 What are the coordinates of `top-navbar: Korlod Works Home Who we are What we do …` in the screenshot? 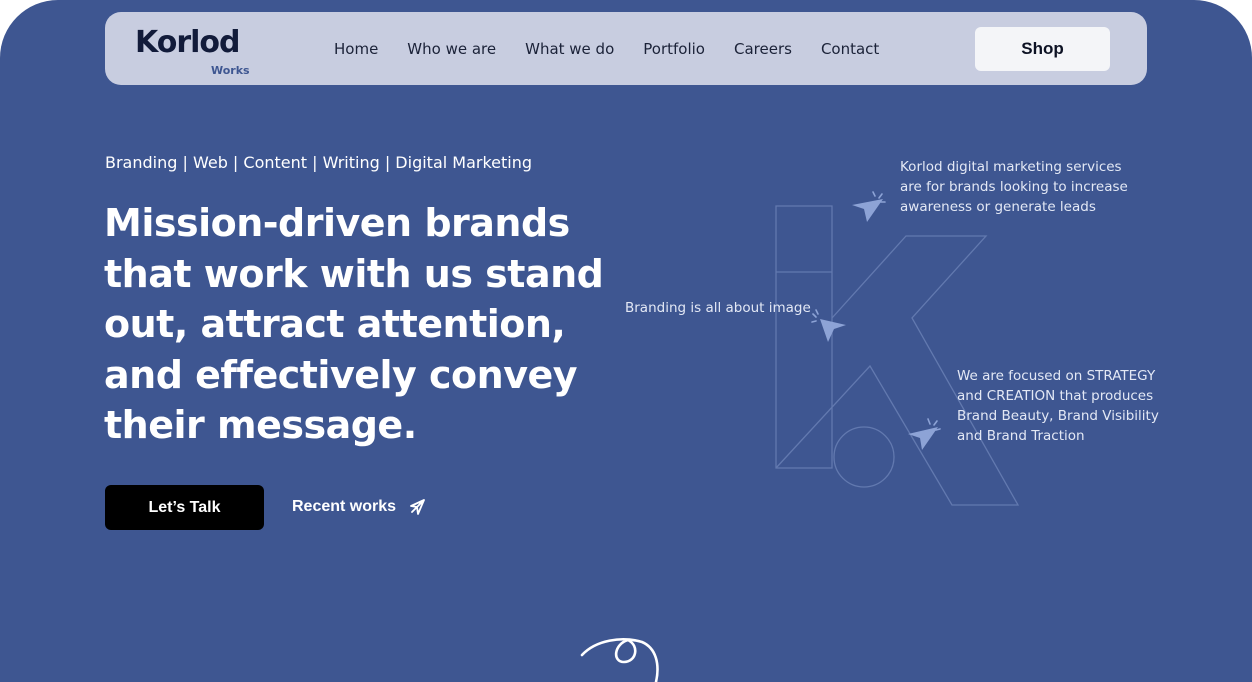 It's located at (626, 48).